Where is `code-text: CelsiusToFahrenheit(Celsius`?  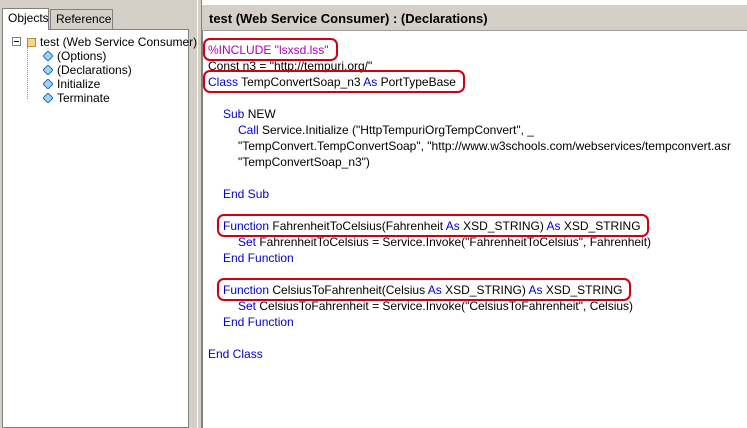
code-text: CelsiusToFahrenheit(Celsius is located at coordinates (348, 290).